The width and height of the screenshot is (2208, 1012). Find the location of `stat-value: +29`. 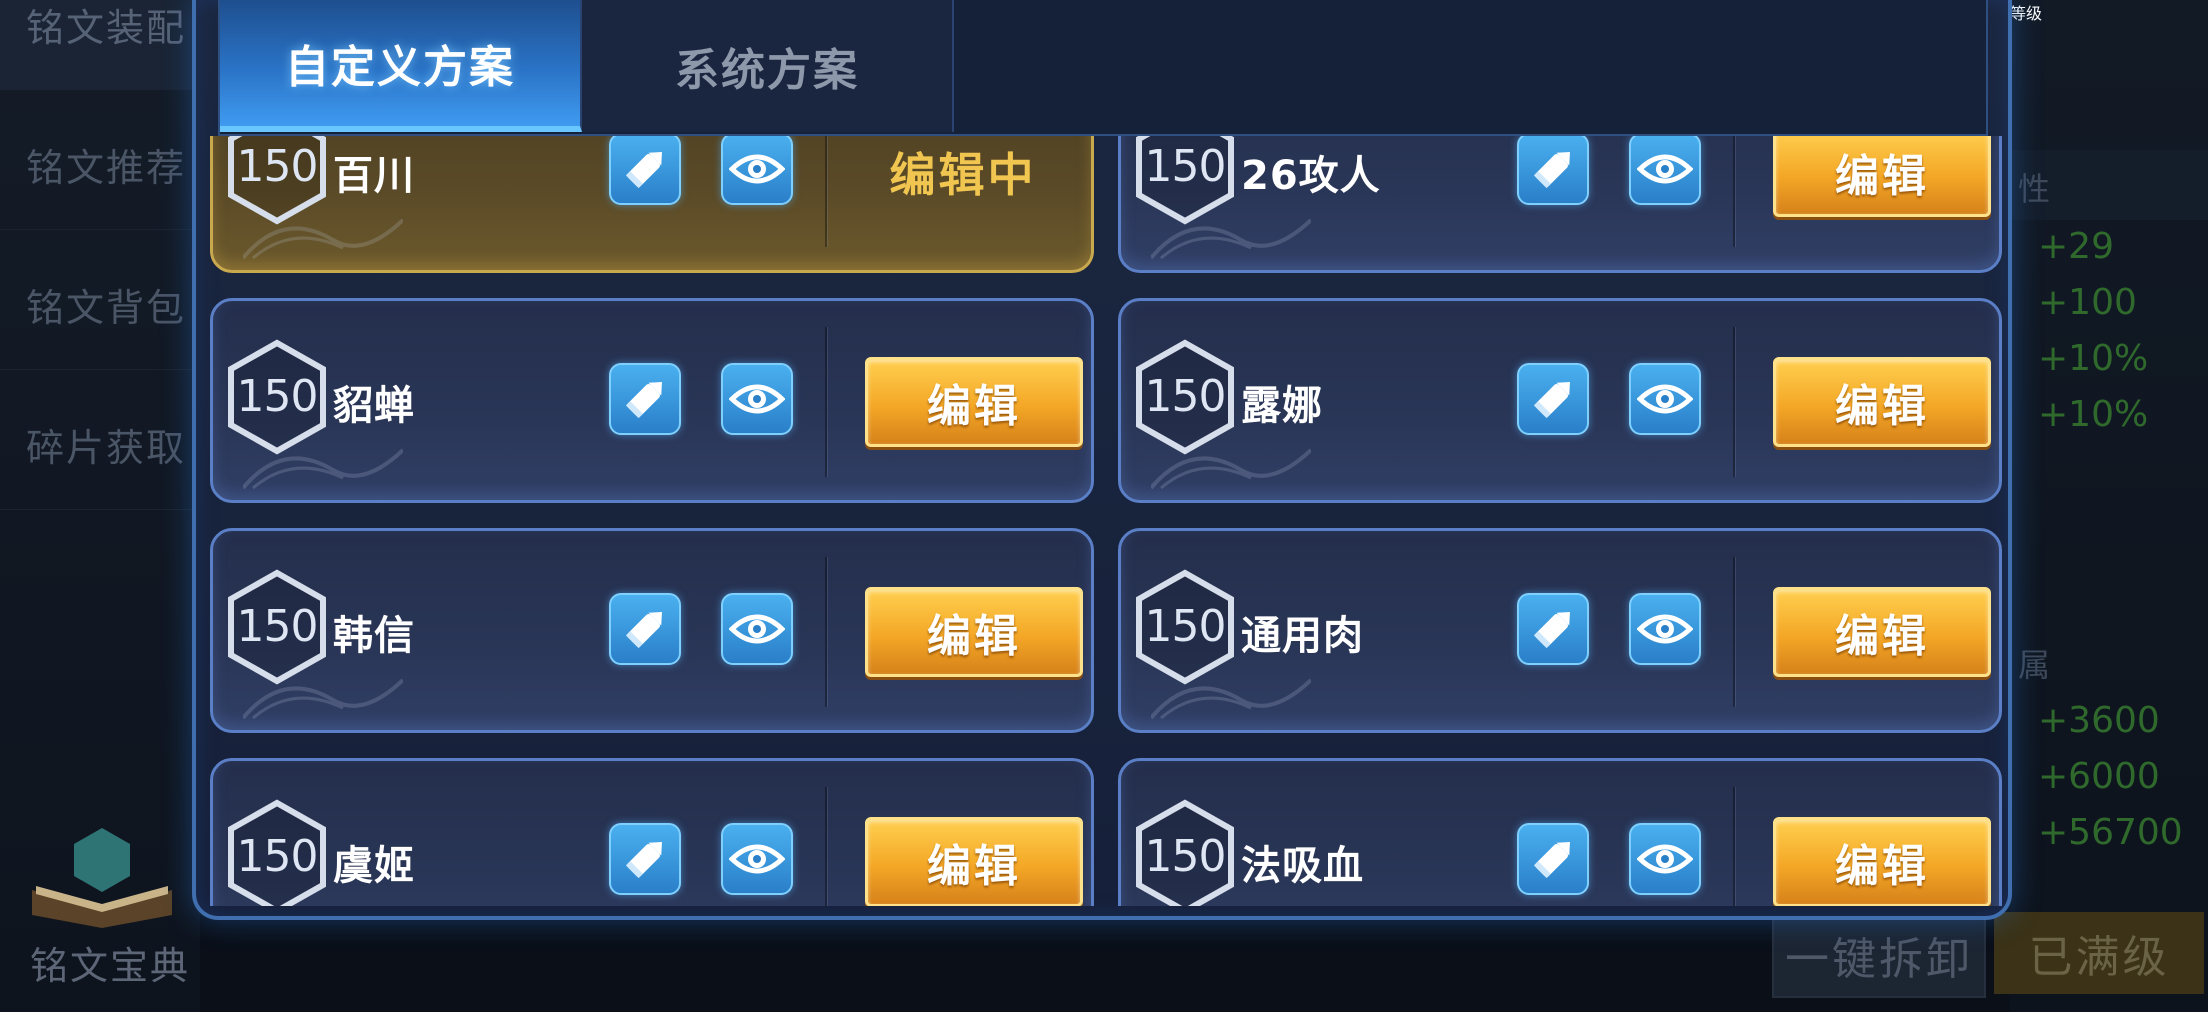

stat-value: +29 is located at coordinates (2076, 246).